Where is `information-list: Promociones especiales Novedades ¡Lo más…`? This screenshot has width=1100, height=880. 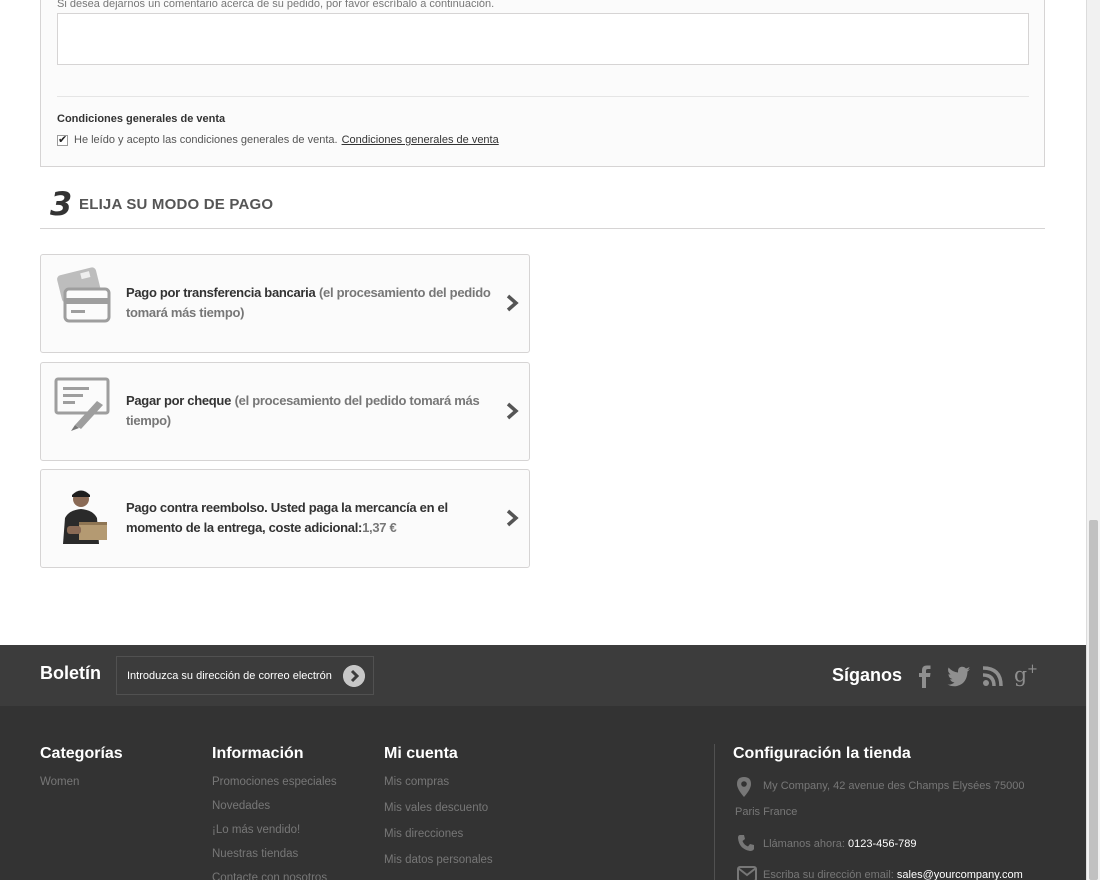
information-list: Promociones especiales Novedades ¡Lo más… is located at coordinates (274, 826).